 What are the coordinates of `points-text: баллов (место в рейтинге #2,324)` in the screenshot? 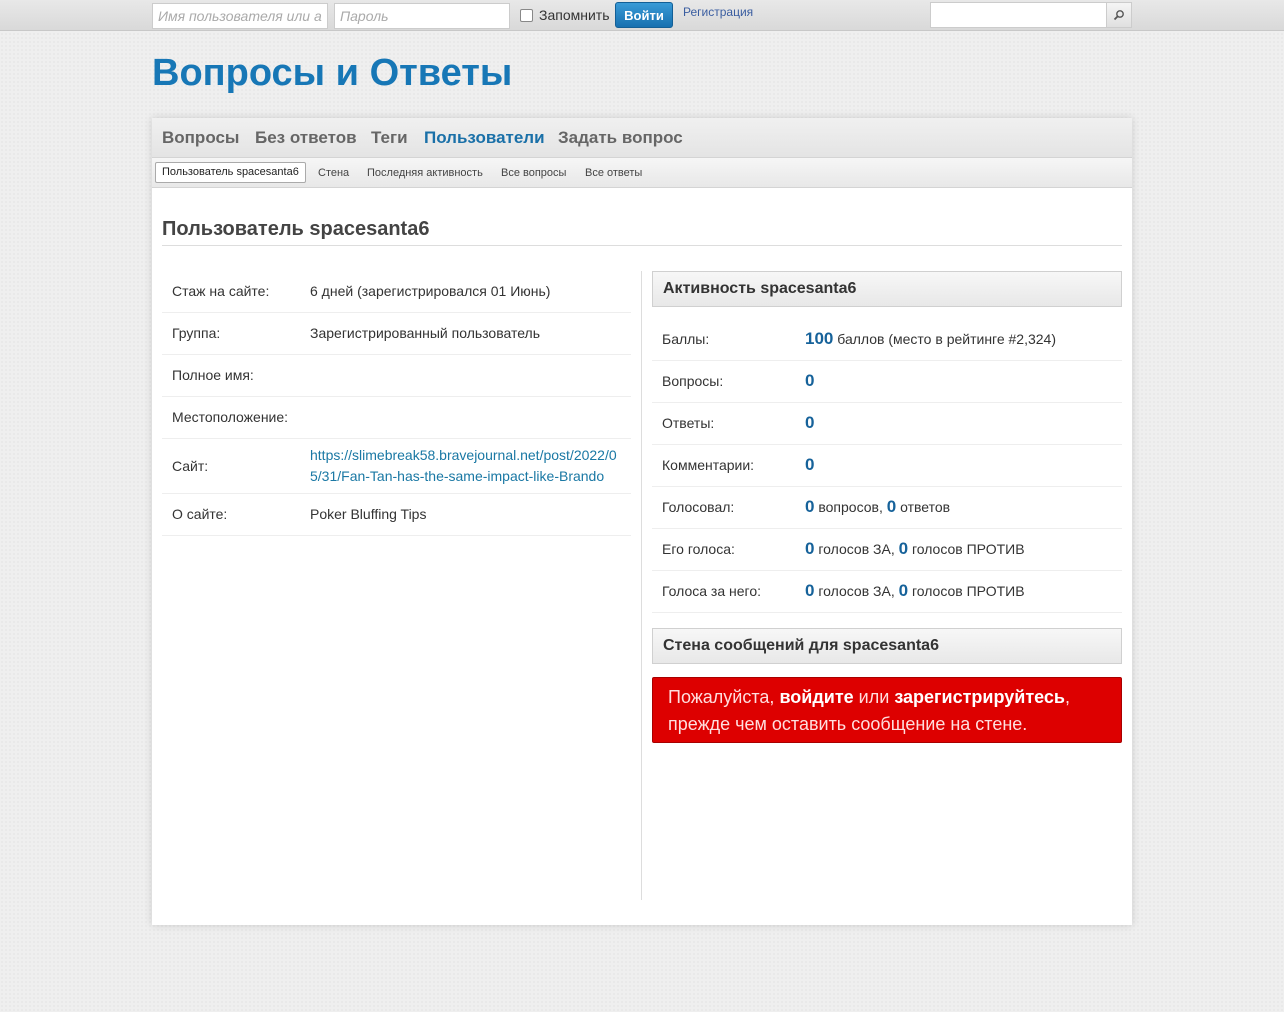 It's located at (947, 339).